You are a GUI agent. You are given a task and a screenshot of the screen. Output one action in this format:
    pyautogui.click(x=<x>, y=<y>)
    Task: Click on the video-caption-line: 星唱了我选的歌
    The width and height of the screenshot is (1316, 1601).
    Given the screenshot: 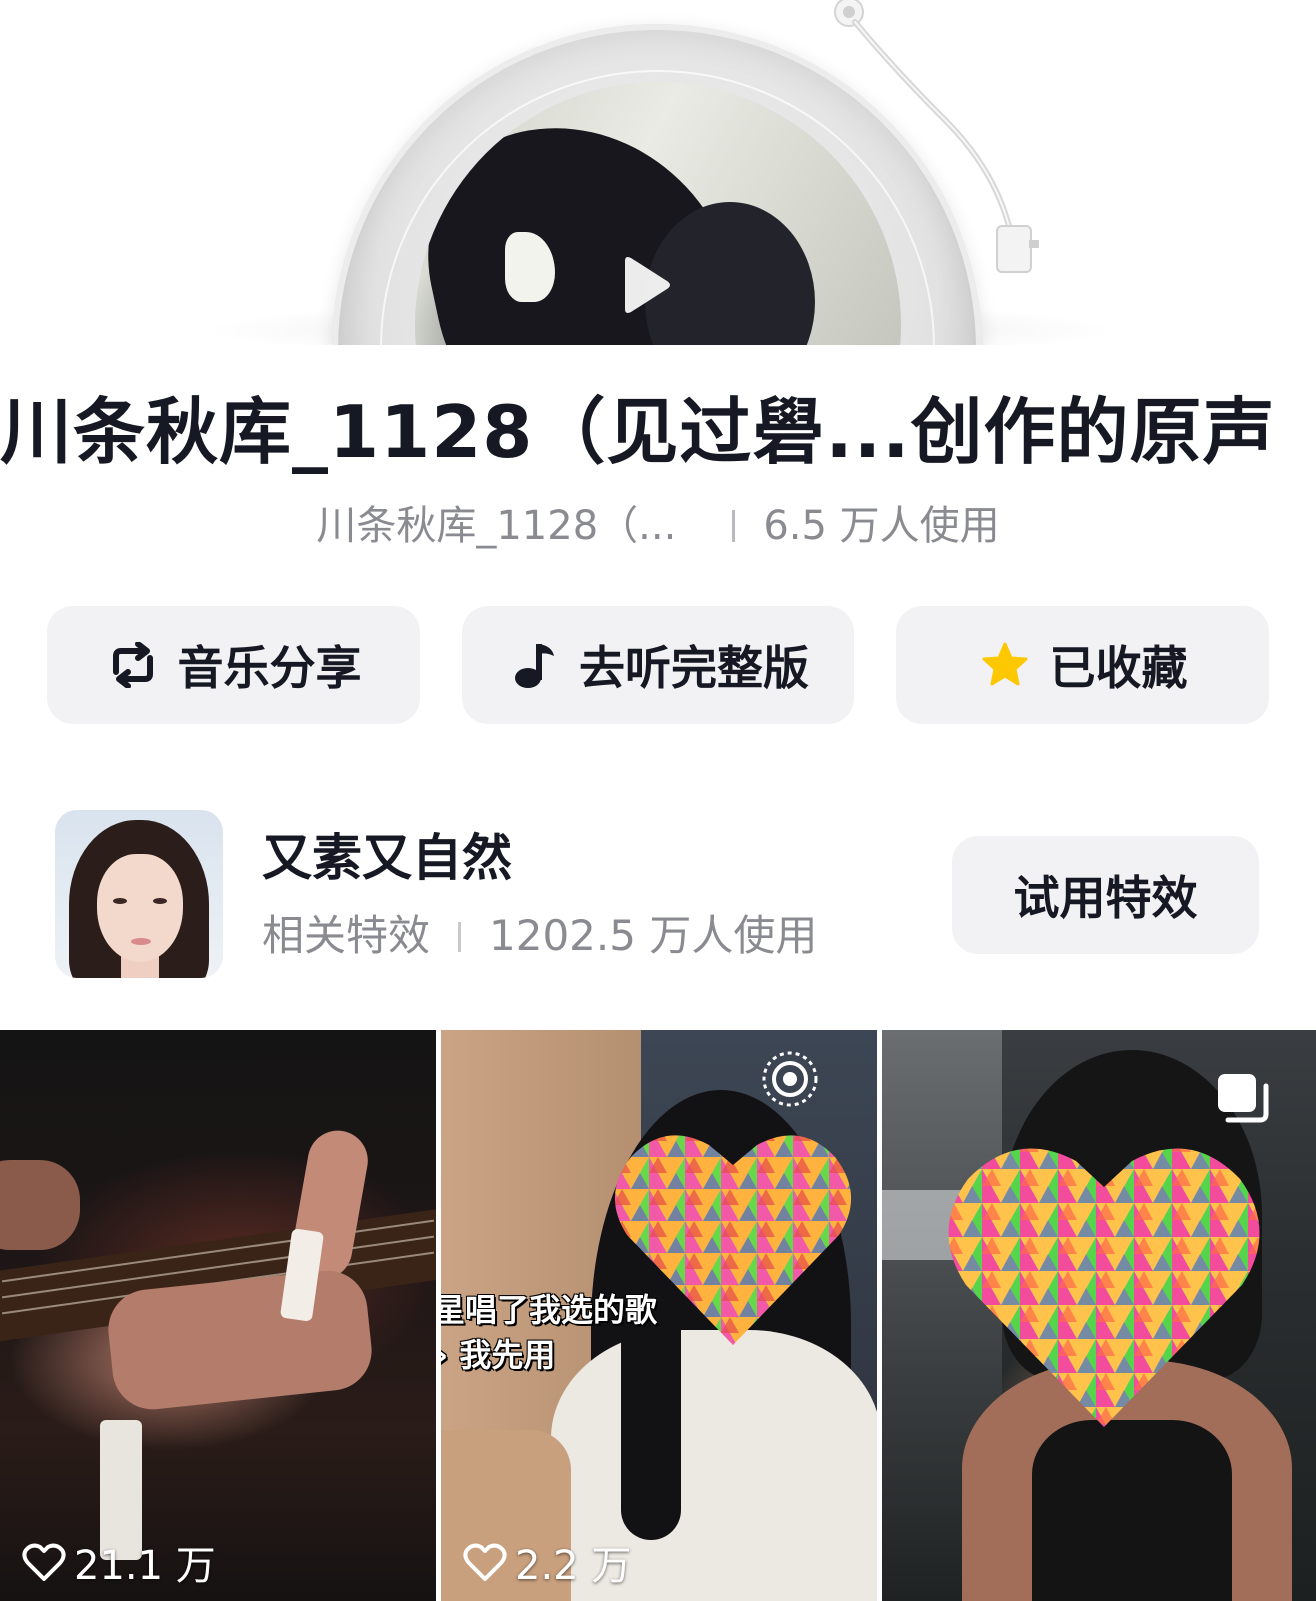 What is the action you would take?
    pyautogui.click(x=549, y=1310)
    